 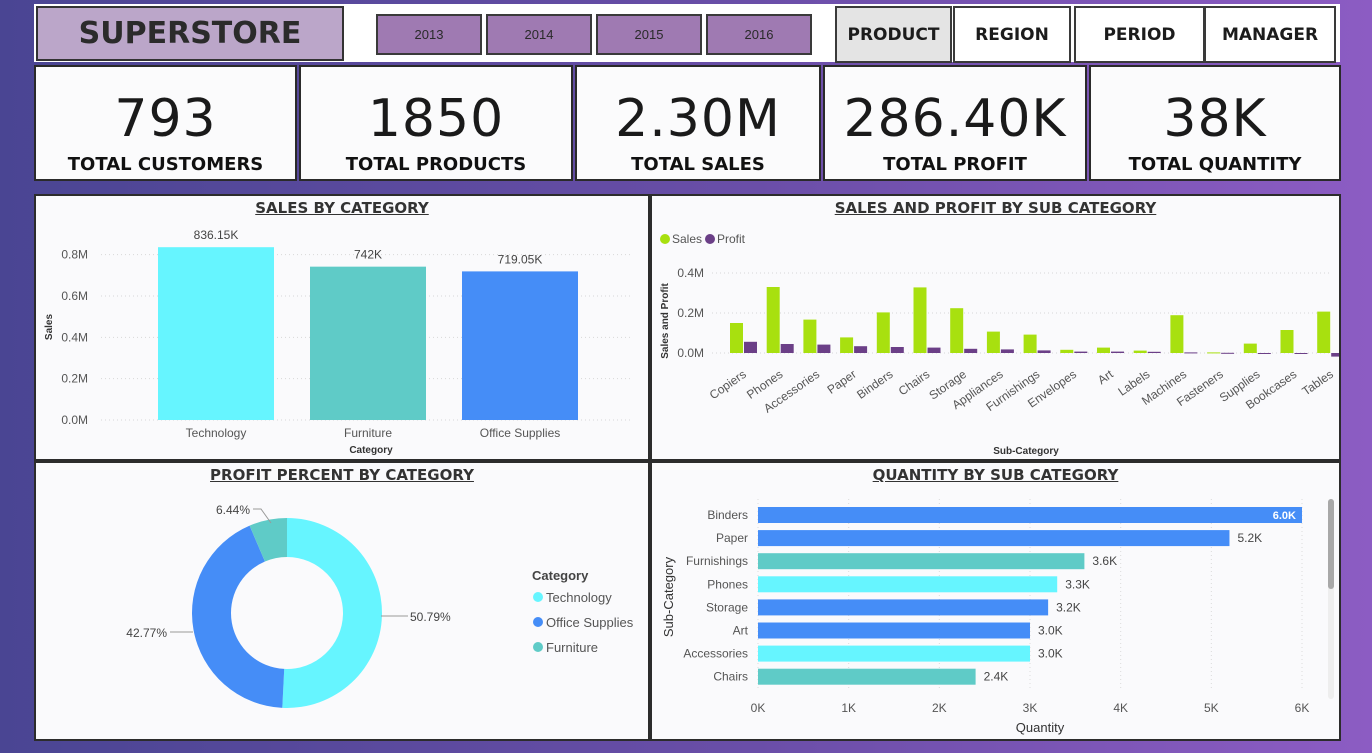 What do you see at coordinates (539, 34) in the screenshot?
I see `year-button-2014: 2014` at bounding box center [539, 34].